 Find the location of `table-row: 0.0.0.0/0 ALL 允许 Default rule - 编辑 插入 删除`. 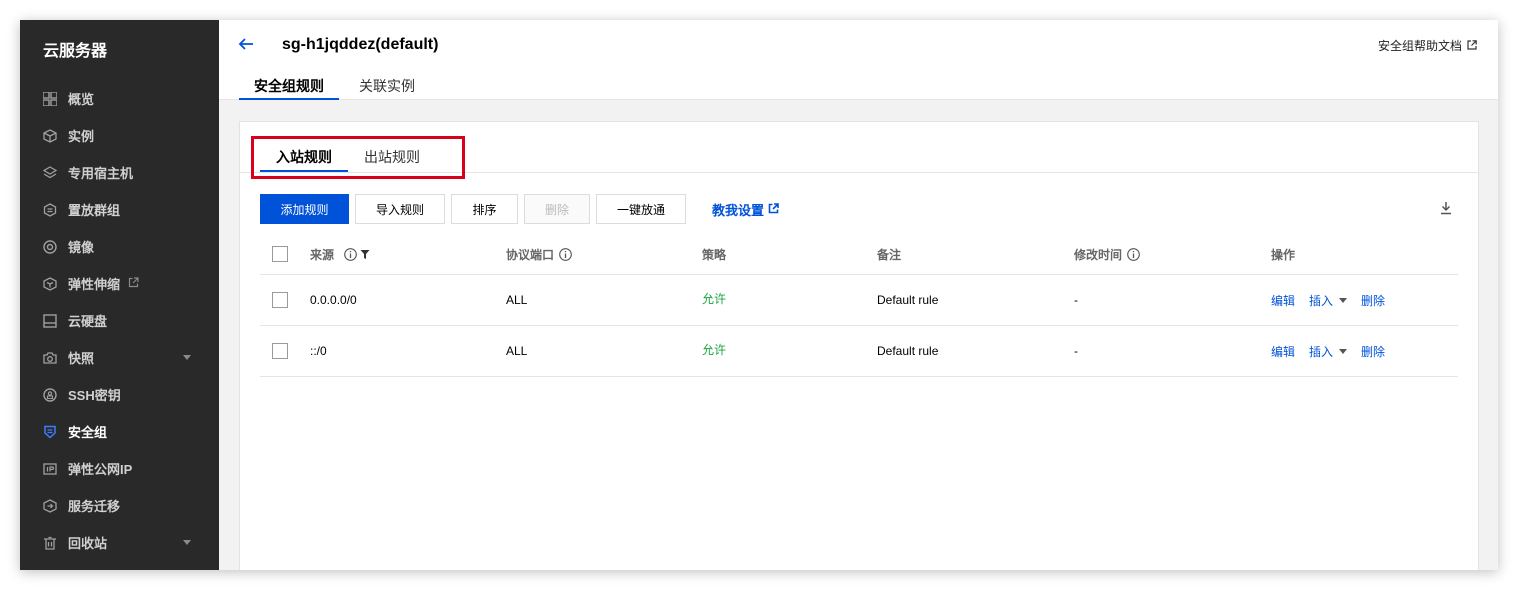

table-row: 0.0.0.0/0 ALL 允许 Default rule - 编辑 插入 删除 is located at coordinates (859, 300).